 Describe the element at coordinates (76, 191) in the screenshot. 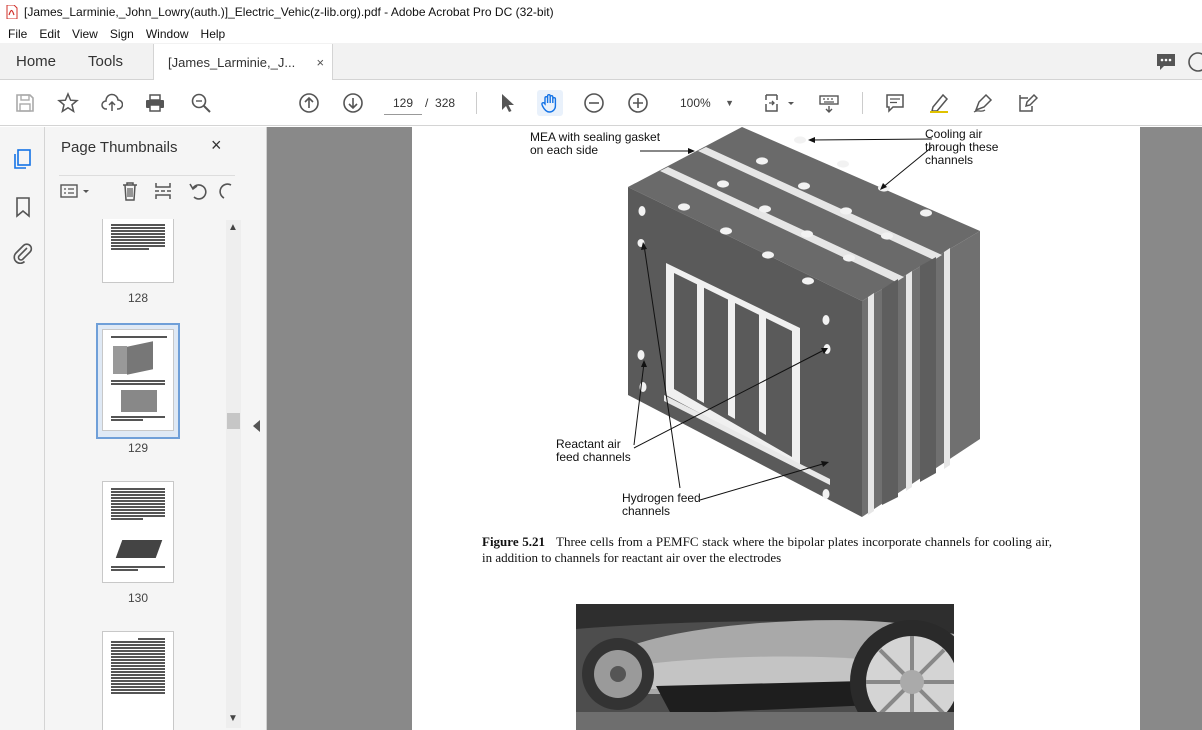

I see `thumbnail-options-icon` at that location.